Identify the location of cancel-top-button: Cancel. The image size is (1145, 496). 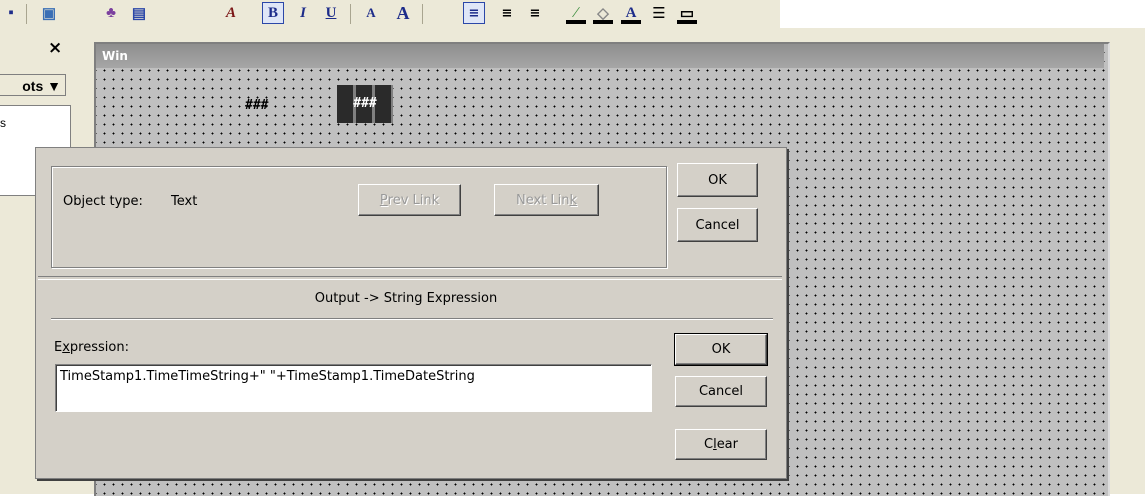
(717, 225).